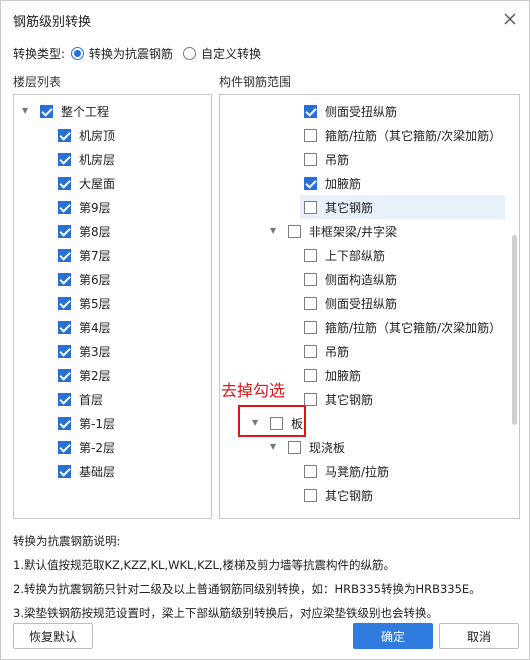  What do you see at coordinates (95, 207) in the screenshot?
I see `tree-item-label: 第9层` at bounding box center [95, 207].